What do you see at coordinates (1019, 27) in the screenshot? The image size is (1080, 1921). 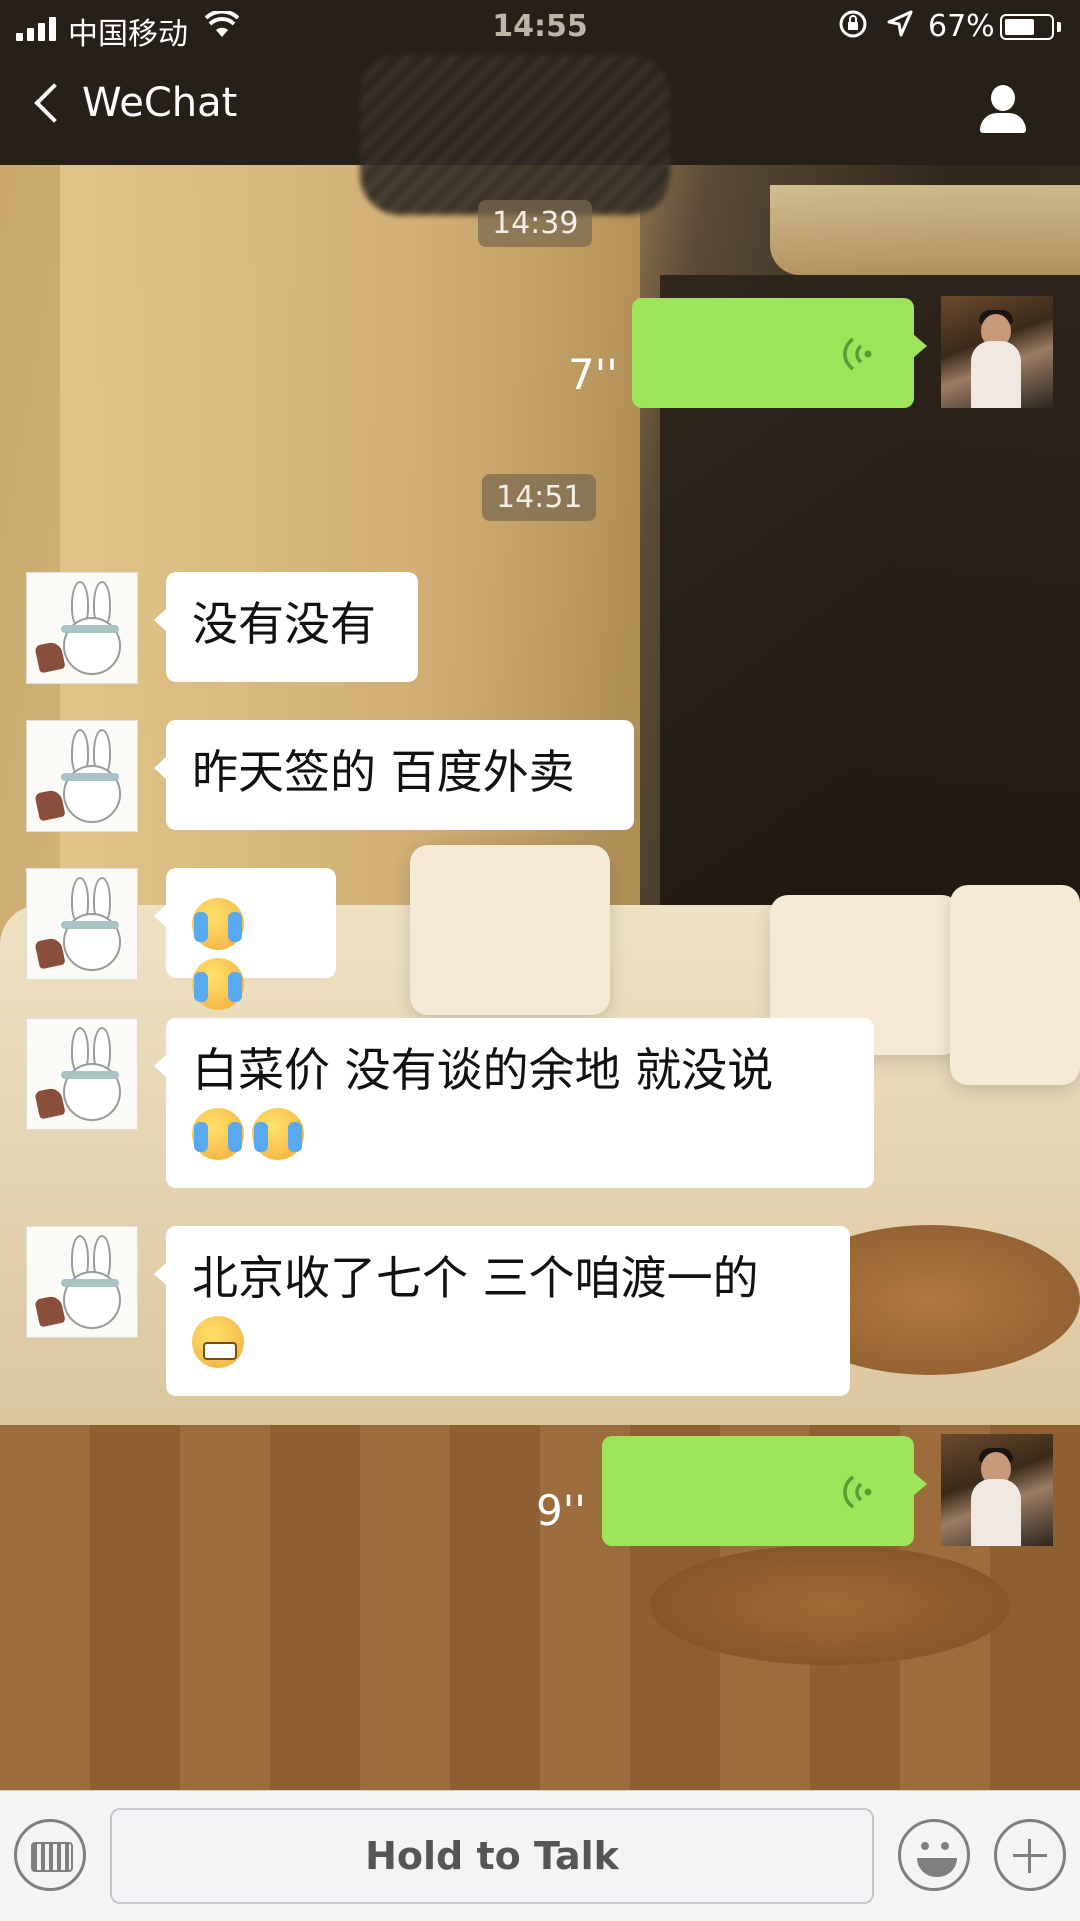 I see `battery-level-fill` at bounding box center [1019, 27].